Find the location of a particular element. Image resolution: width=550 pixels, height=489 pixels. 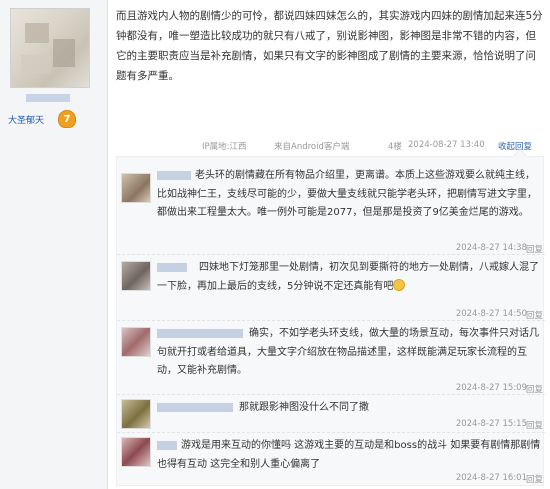

author-name-blurred is located at coordinates (48, 98).